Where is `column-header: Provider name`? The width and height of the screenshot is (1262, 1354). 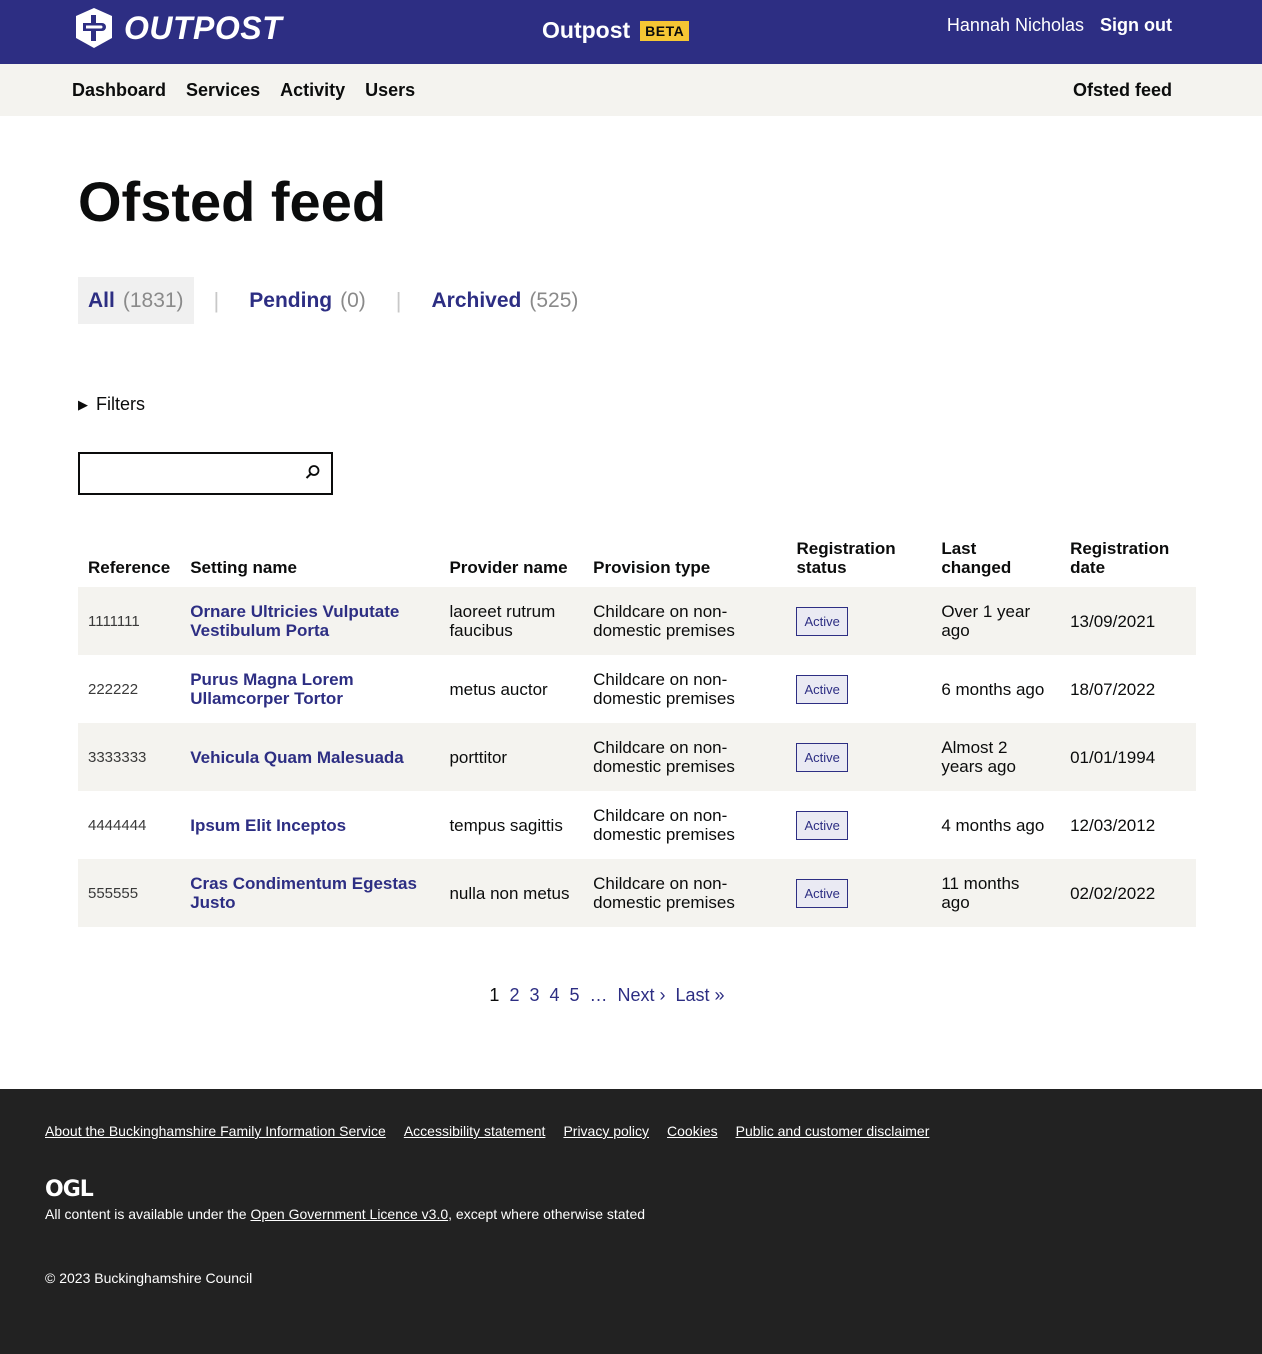
column-header: Provider name is located at coordinates (511, 563).